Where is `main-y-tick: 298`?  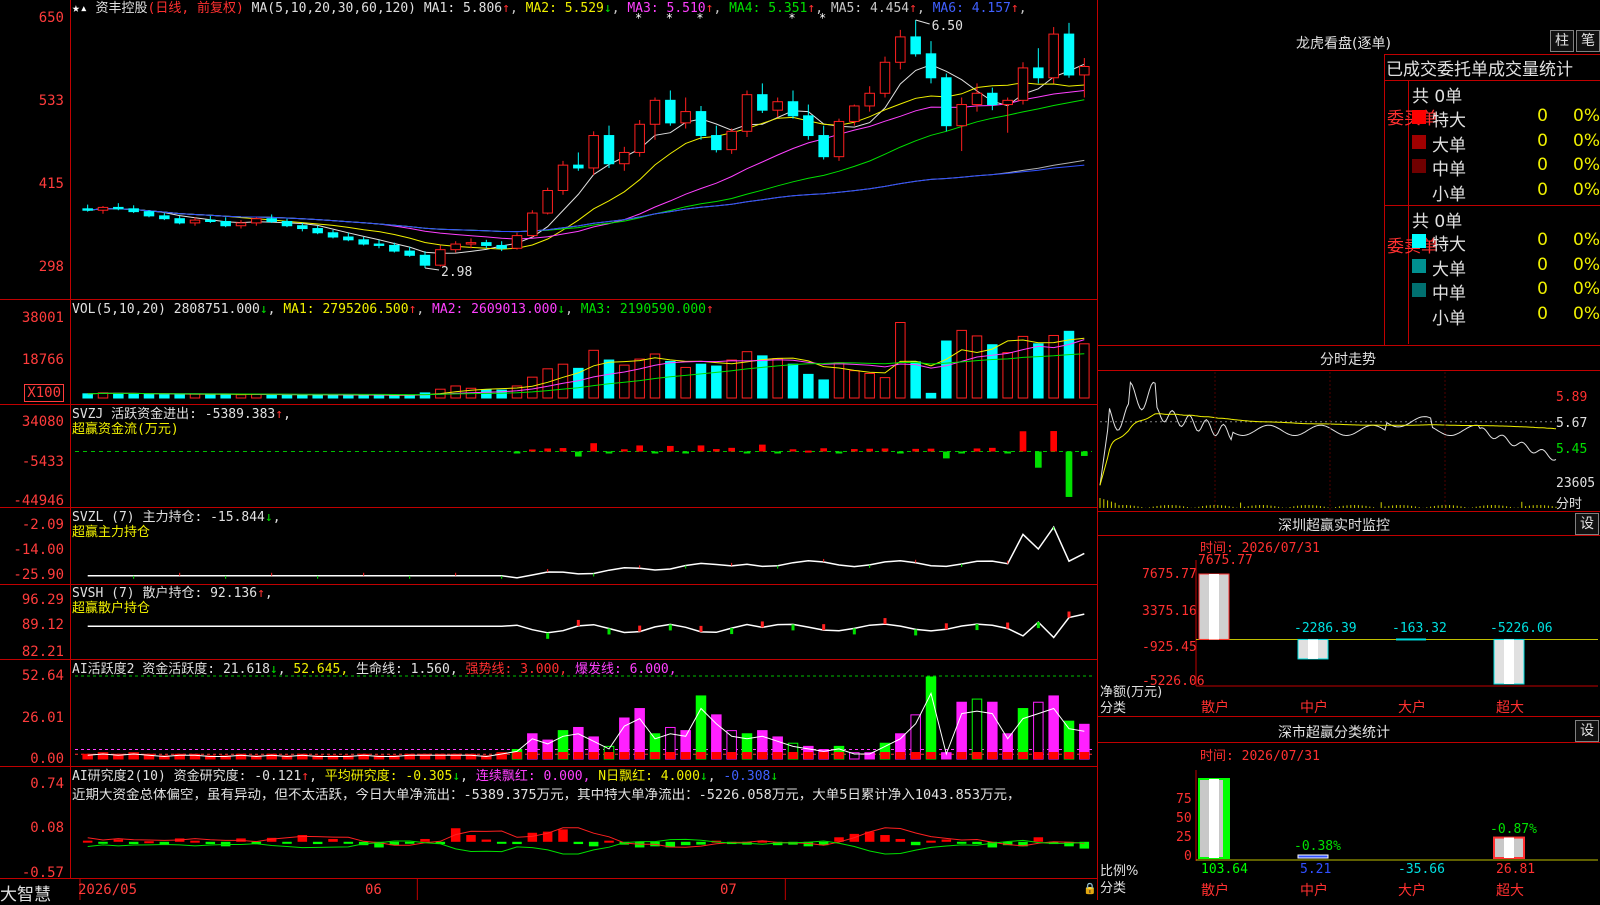 main-y-tick: 298 is located at coordinates (51, 267).